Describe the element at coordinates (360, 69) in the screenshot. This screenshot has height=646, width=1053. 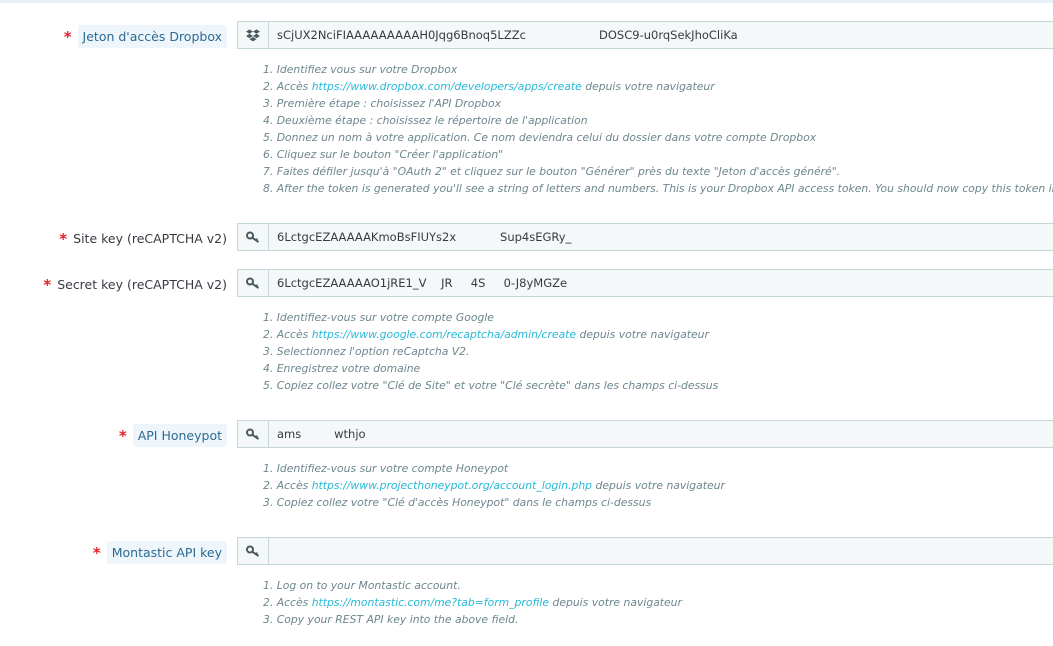
I see `help-step-text: 1. Identifiez vous sur votre Dropbox` at that location.